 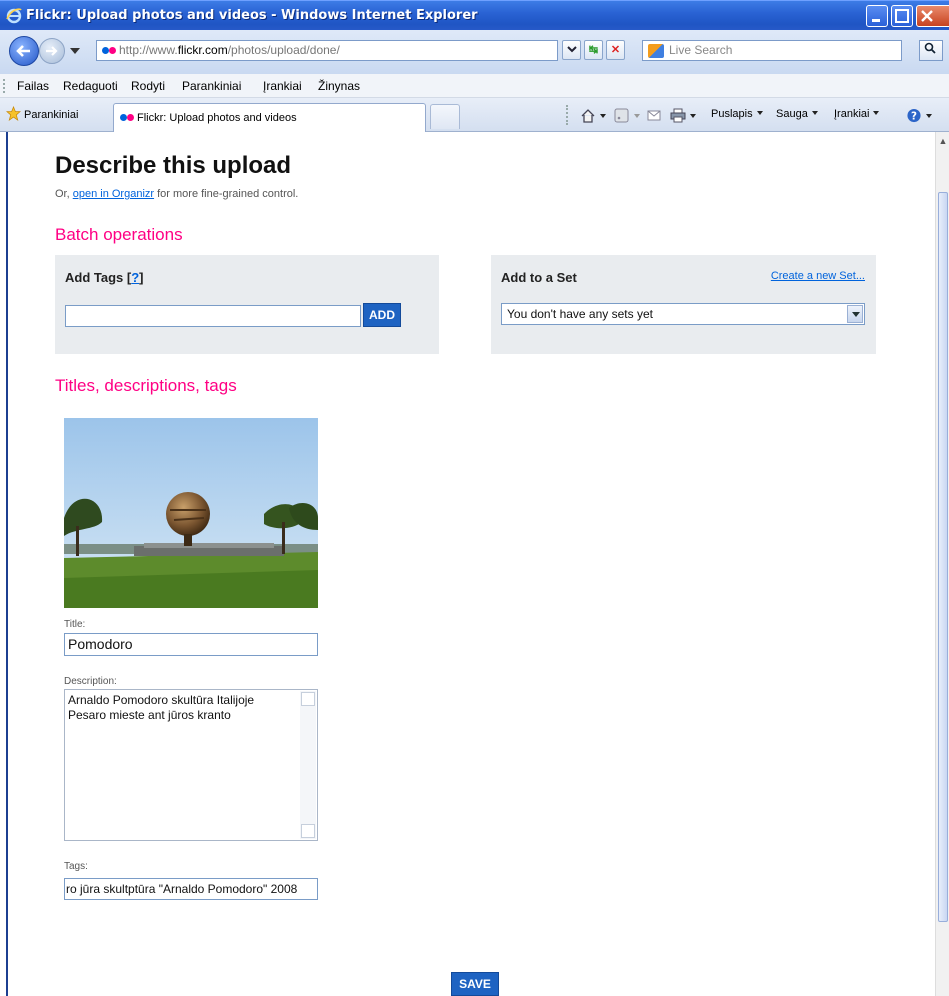 I want to click on search-icon, so click(x=930, y=48).